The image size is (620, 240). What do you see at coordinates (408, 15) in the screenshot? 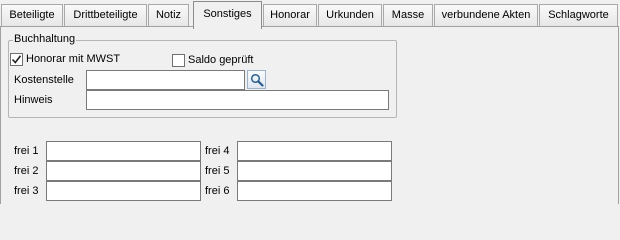
I see `tab-masse: Masse` at bounding box center [408, 15].